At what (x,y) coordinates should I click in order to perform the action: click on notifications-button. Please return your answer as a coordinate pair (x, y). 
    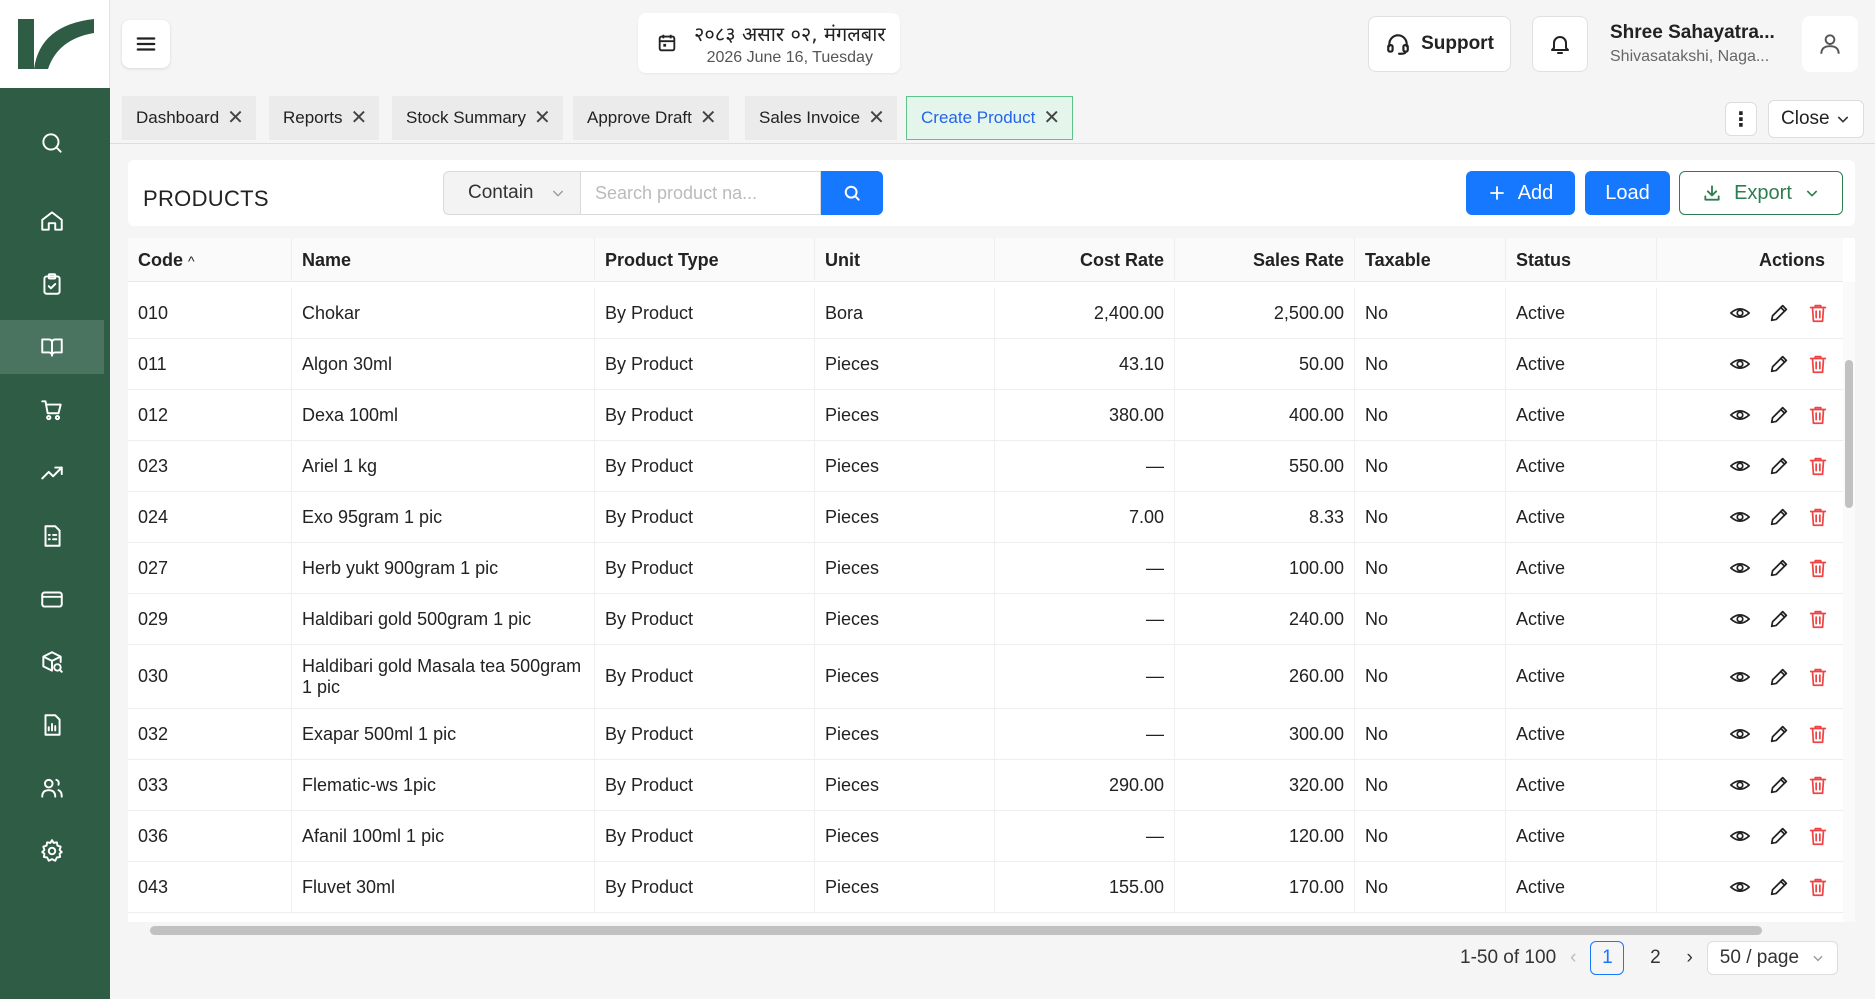
    Looking at the image, I should click on (1560, 44).